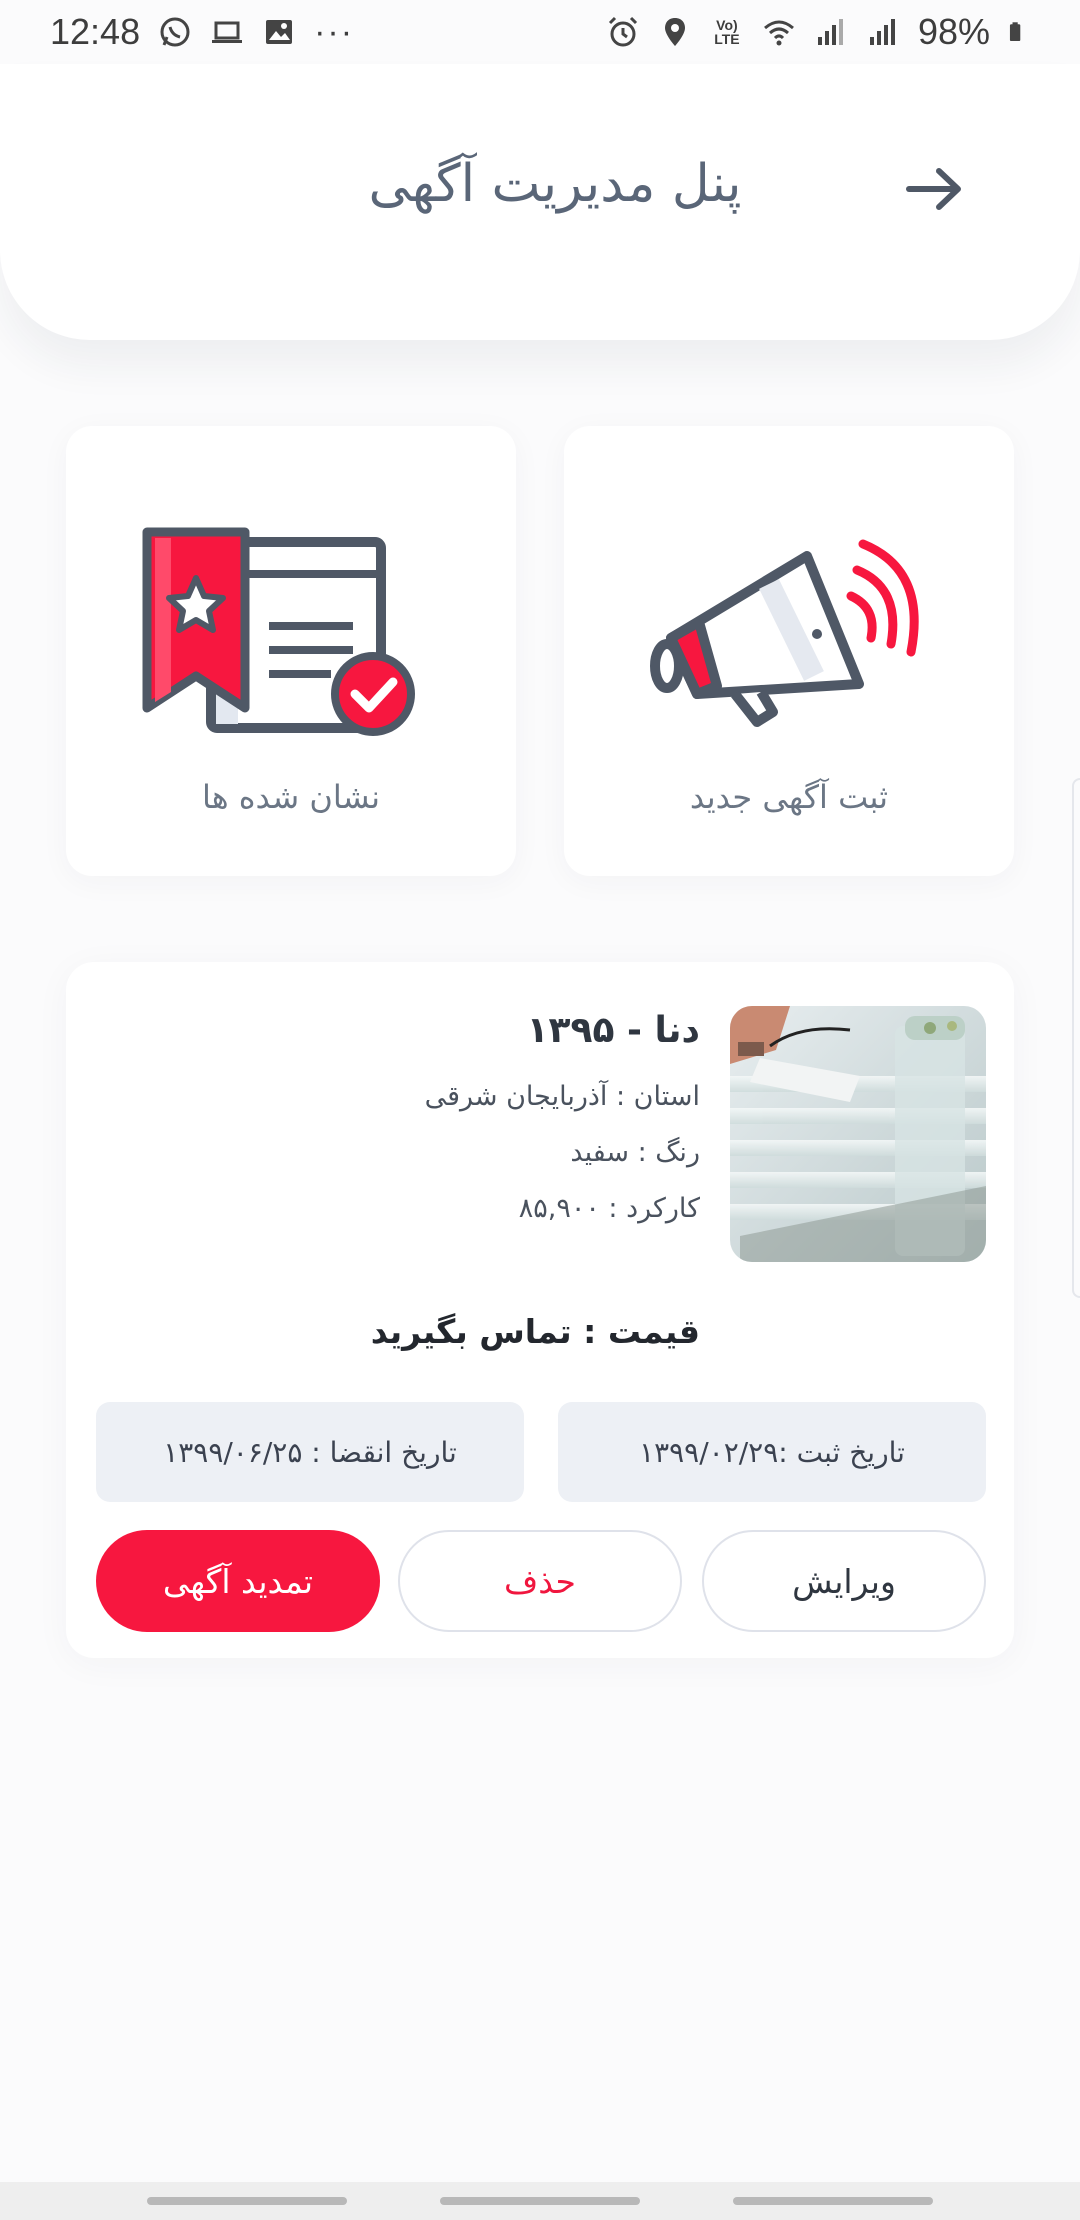 The width and height of the screenshot is (1080, 2220). Describe the element at coordinates (202, 32) in the screenshot. I see `status-bar-left: 12:48 ···` at that location.